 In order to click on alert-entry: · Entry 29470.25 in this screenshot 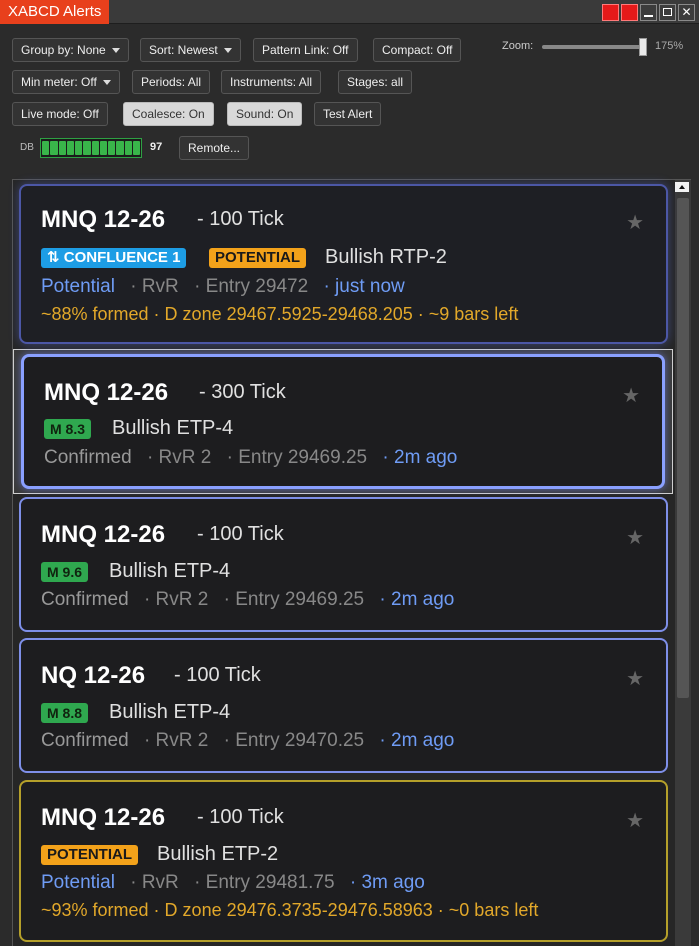, I will do `click(294, 740)`.